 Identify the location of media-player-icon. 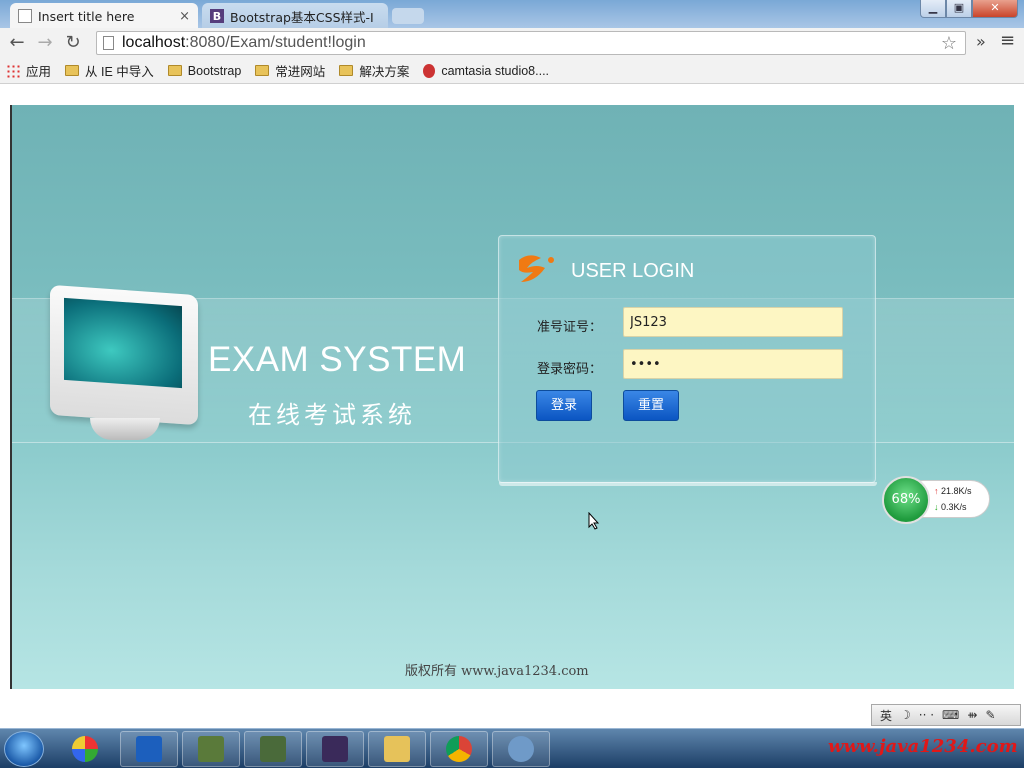
(85, 749).